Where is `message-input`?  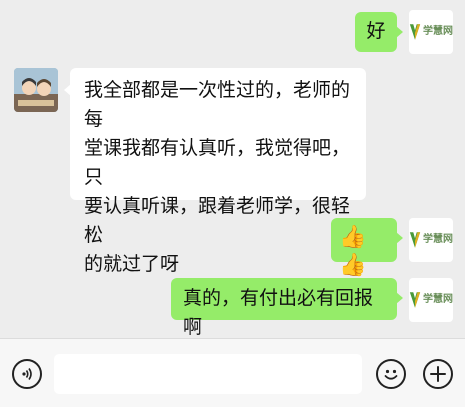 message-input is located at coordinates (208, 374).